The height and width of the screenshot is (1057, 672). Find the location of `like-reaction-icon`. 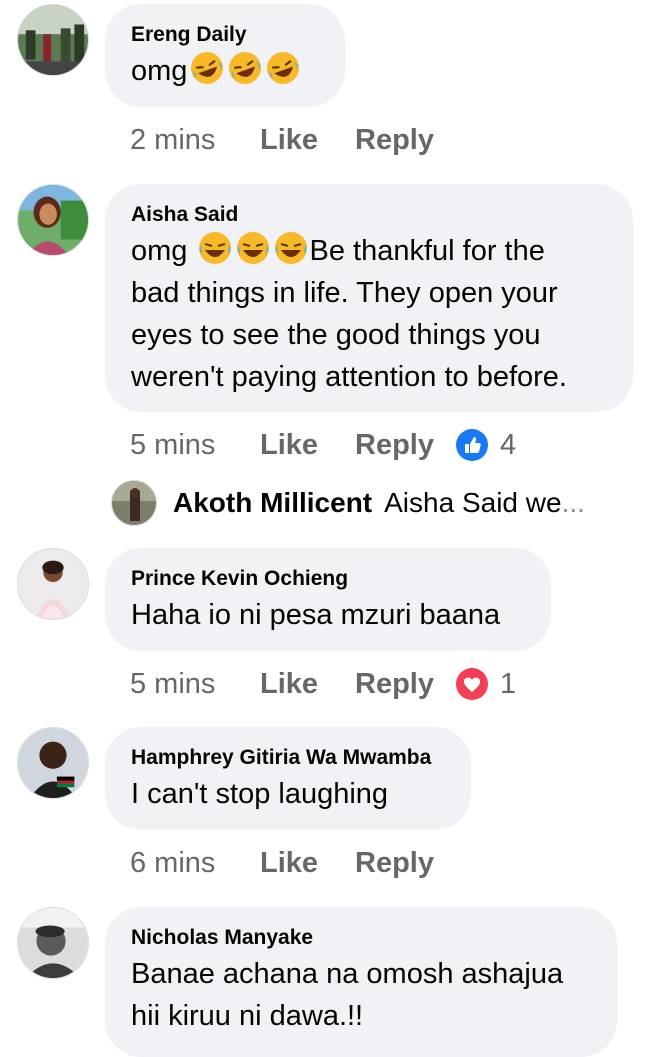

like-reaction-icon is located at coordinates (471, 445).